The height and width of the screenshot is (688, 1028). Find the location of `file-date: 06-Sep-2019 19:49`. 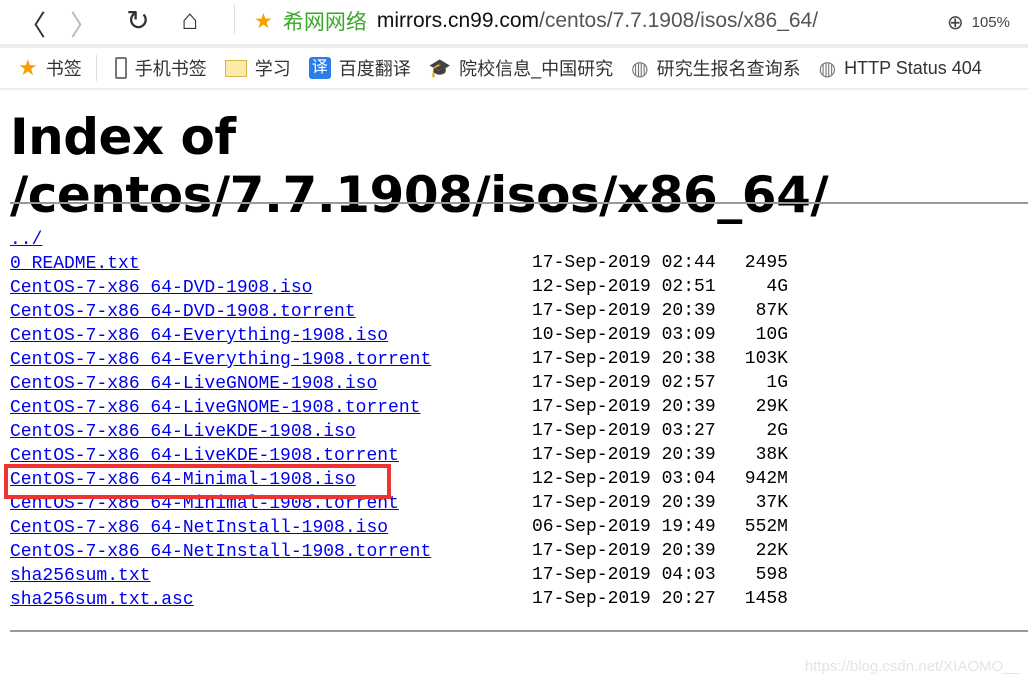

file-date: 06-Sep-2019 19:49 is located at coordinates (624, 527).